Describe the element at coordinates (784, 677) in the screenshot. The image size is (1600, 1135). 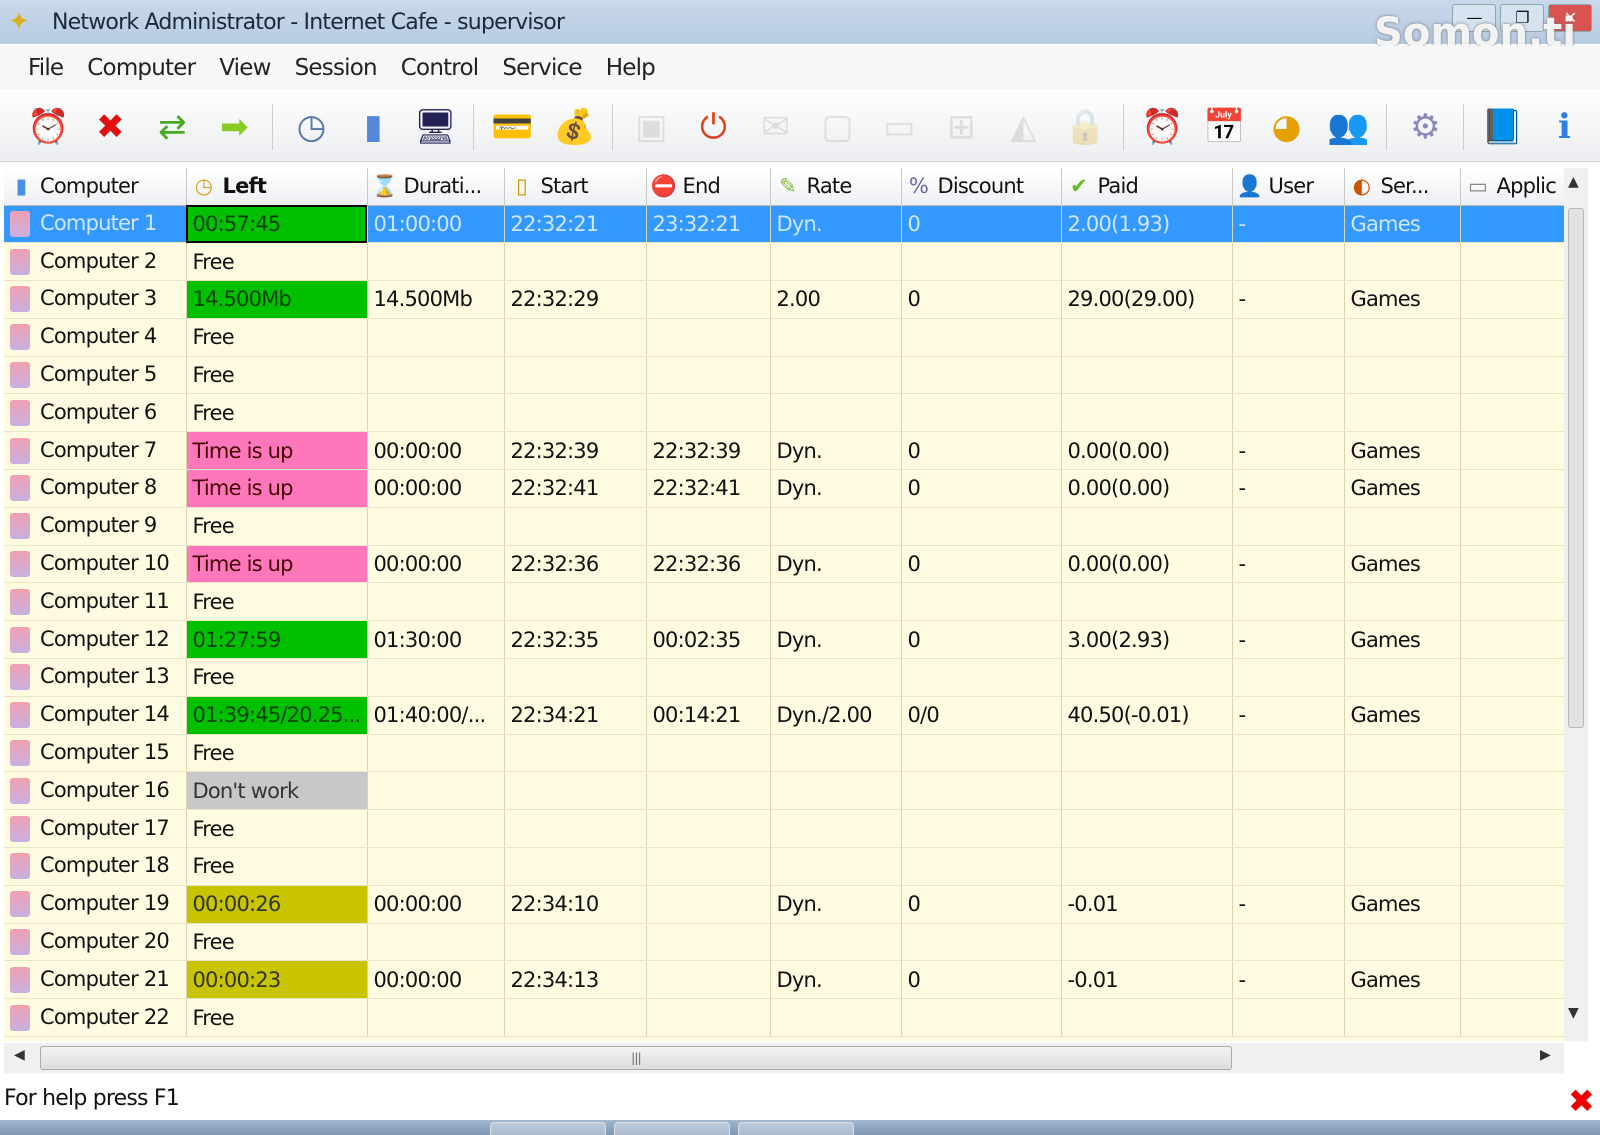
I see `table-row: Computer 13 Free` at that location.